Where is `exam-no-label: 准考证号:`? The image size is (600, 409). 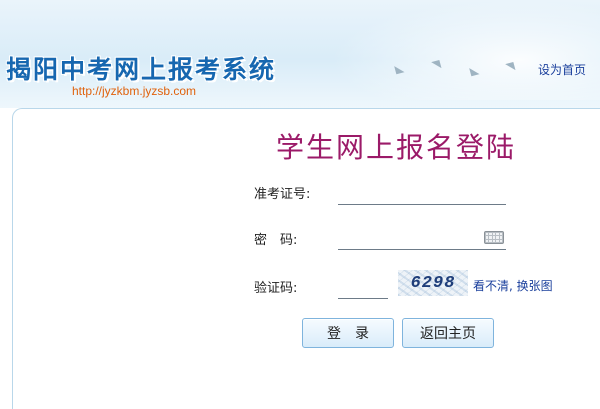
exam-no-label: 准考证号: is located at coordinates (282, 194).